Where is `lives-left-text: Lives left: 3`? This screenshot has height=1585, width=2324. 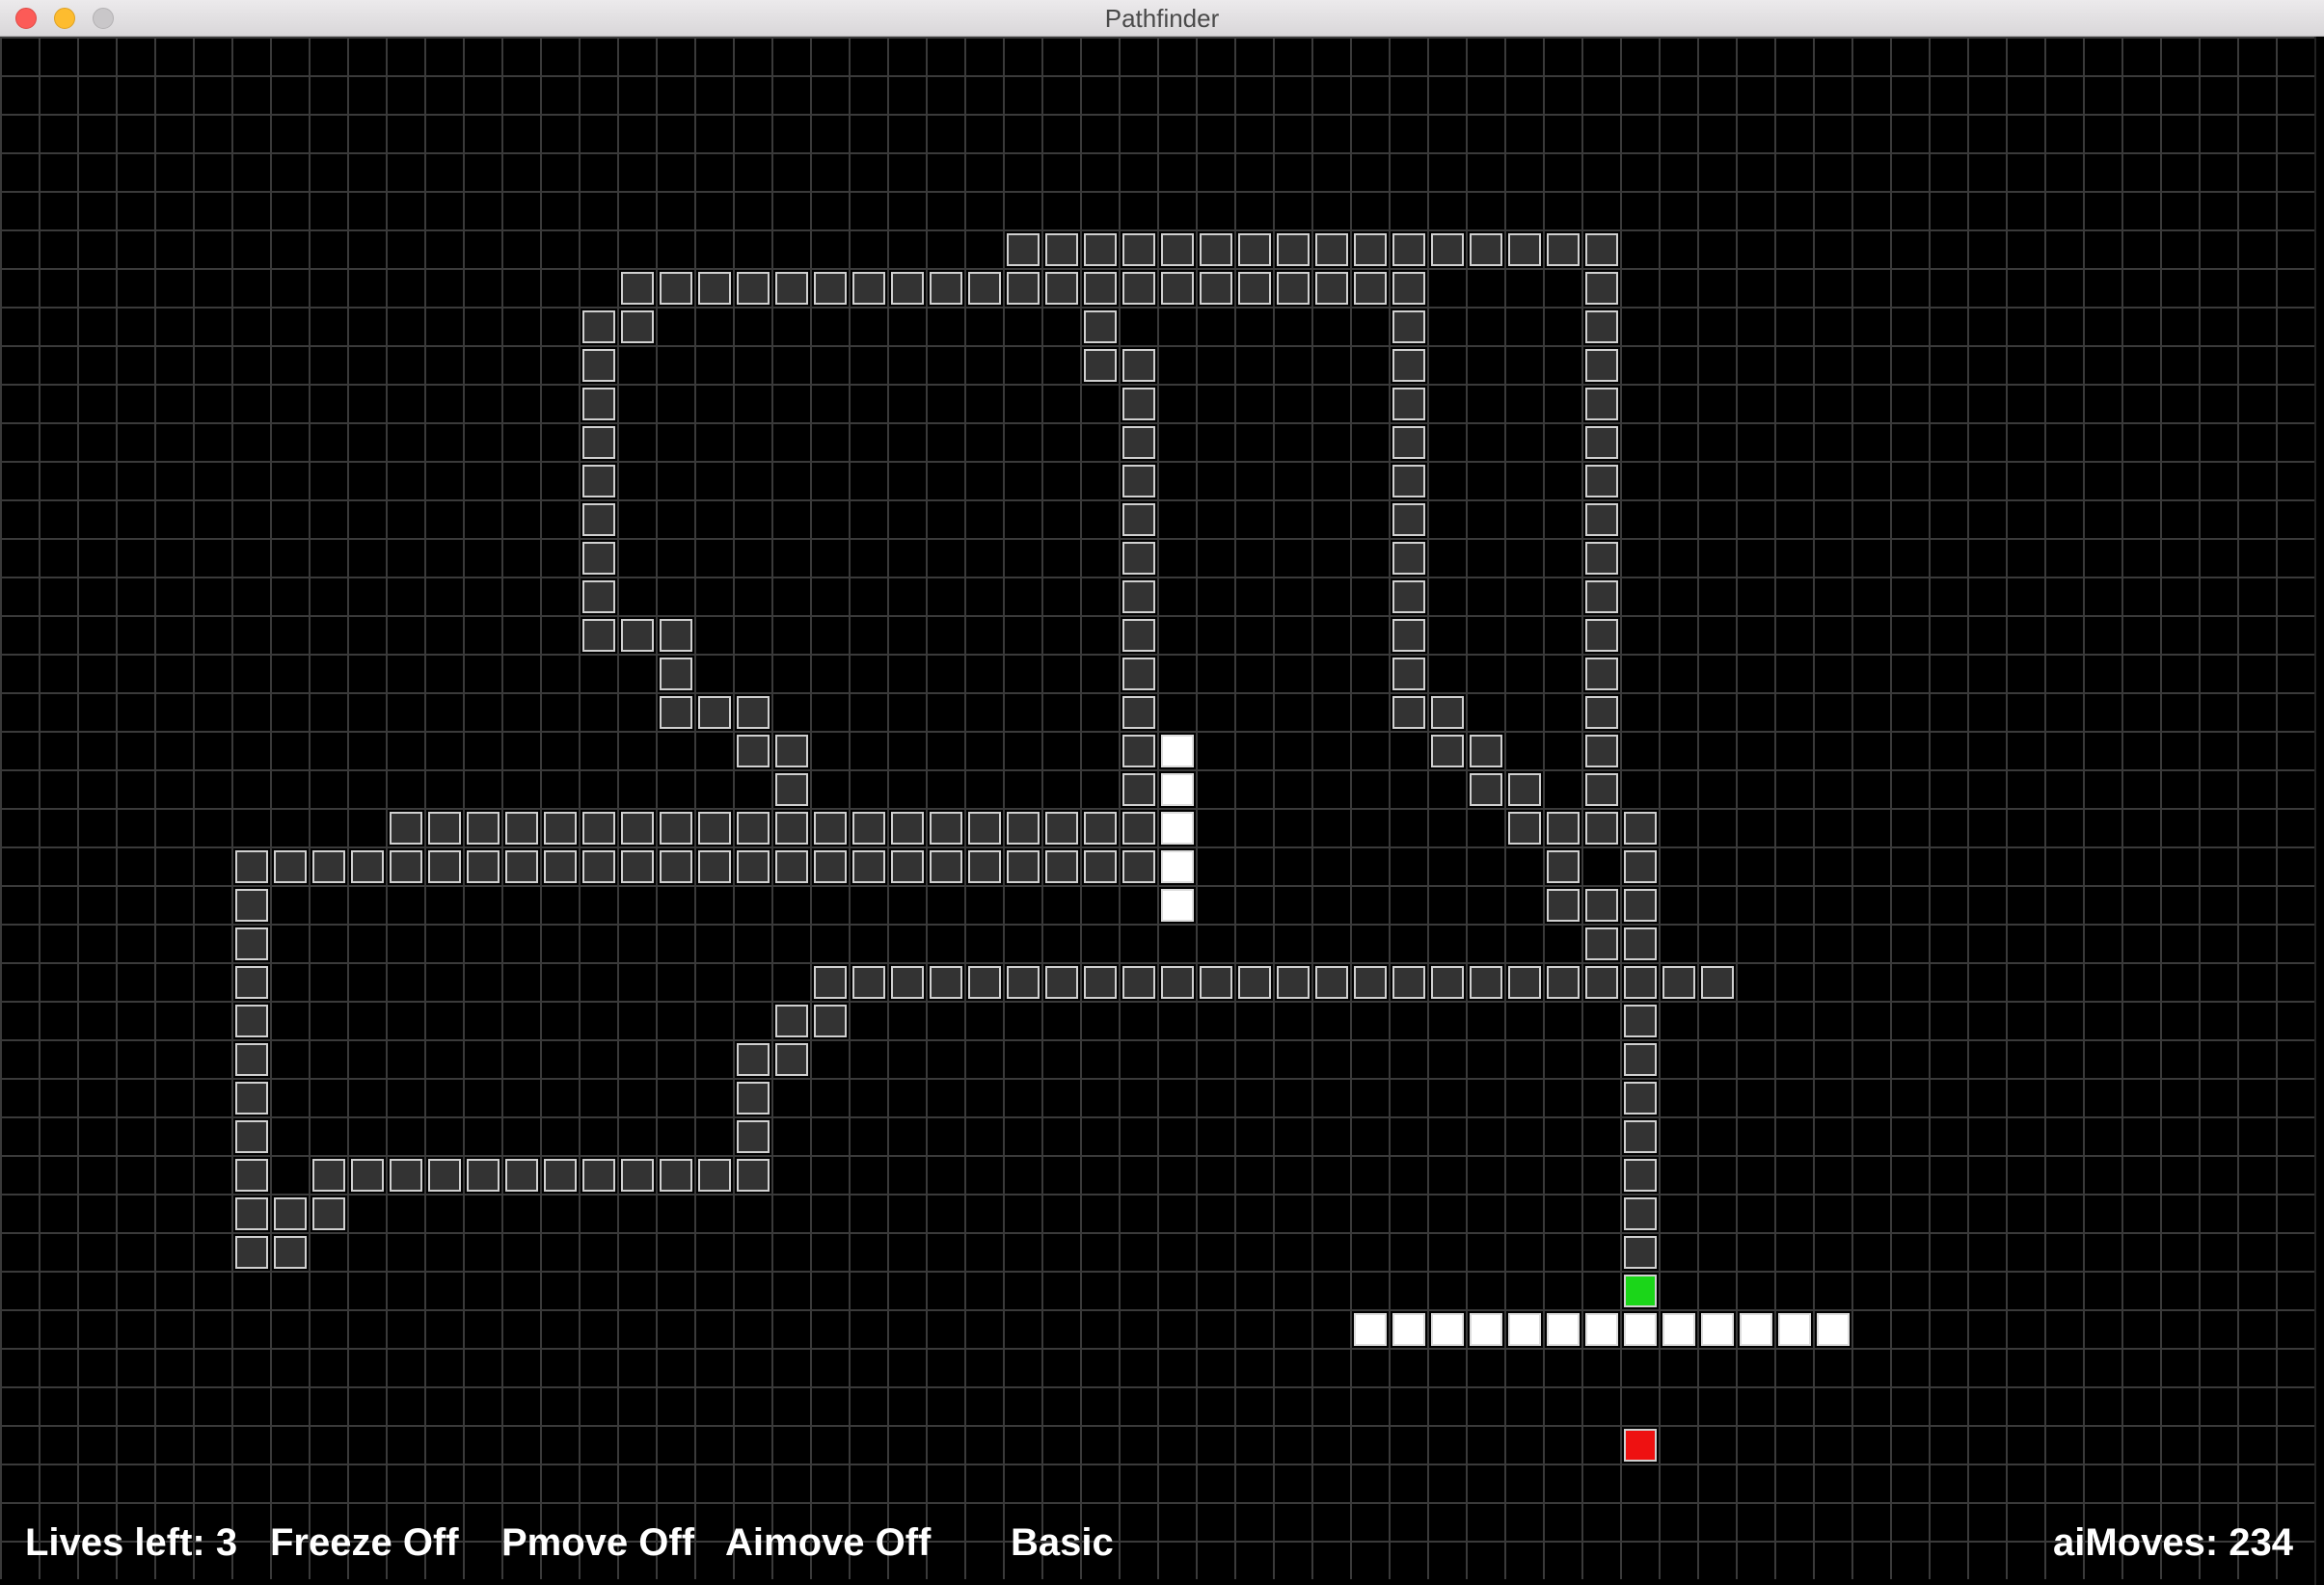
lives-left-text: Lives left: 3 is located at coordinates (131, 1542).